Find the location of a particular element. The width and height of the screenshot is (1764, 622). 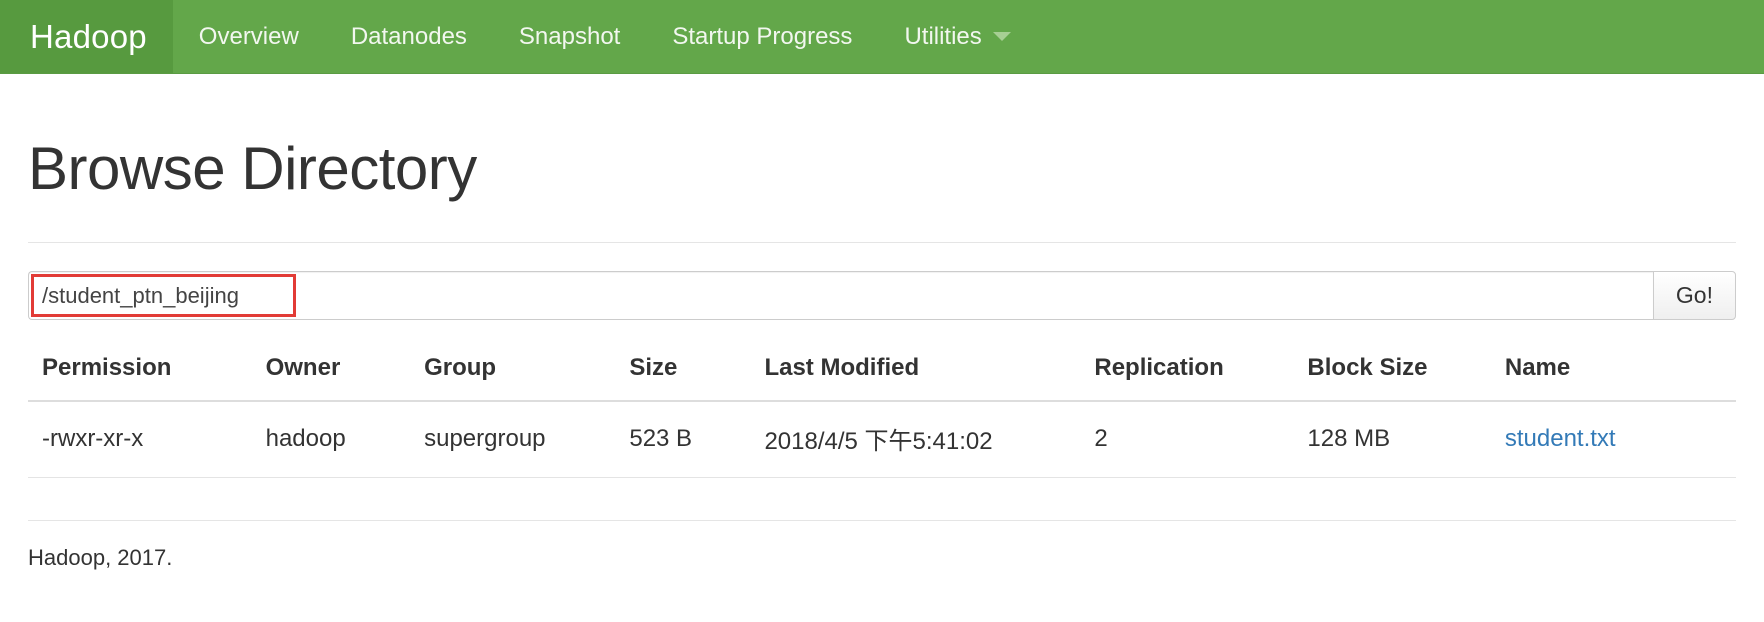

nav-item-utilities: Utilities is located at coordinates (957, 36).